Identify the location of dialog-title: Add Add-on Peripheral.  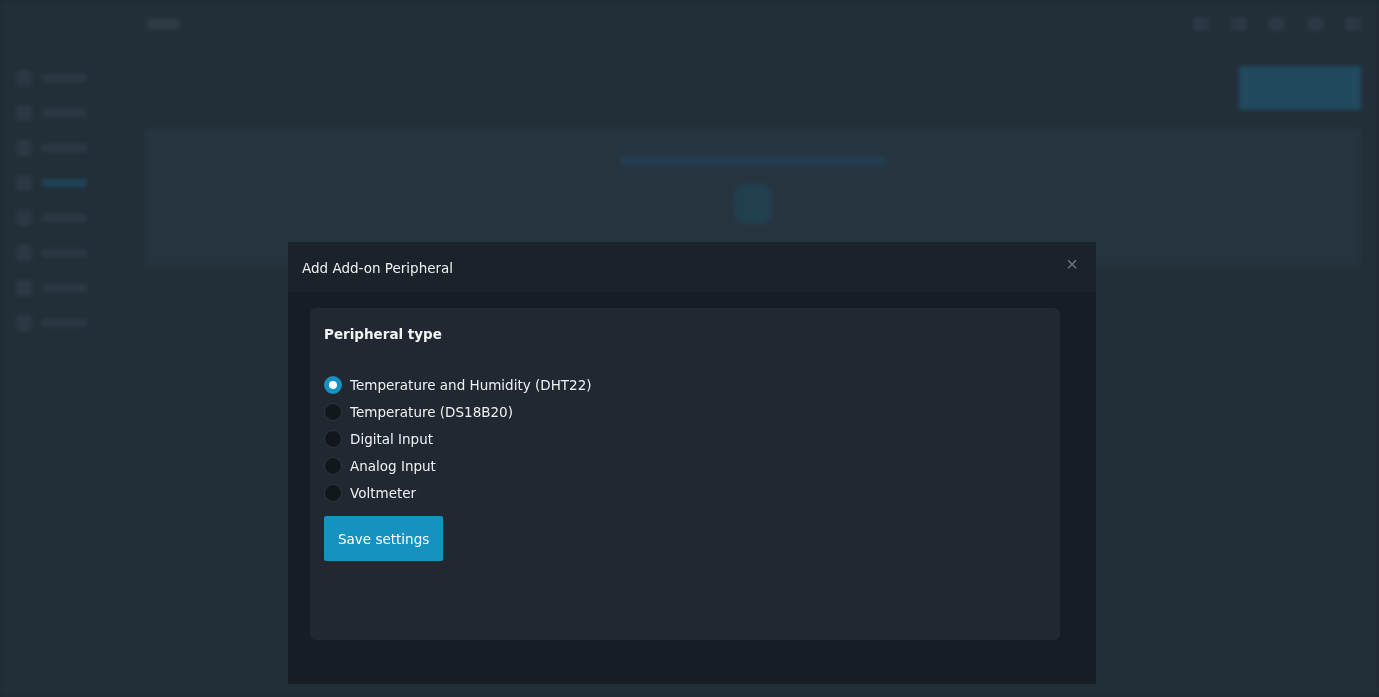
(378, 267).